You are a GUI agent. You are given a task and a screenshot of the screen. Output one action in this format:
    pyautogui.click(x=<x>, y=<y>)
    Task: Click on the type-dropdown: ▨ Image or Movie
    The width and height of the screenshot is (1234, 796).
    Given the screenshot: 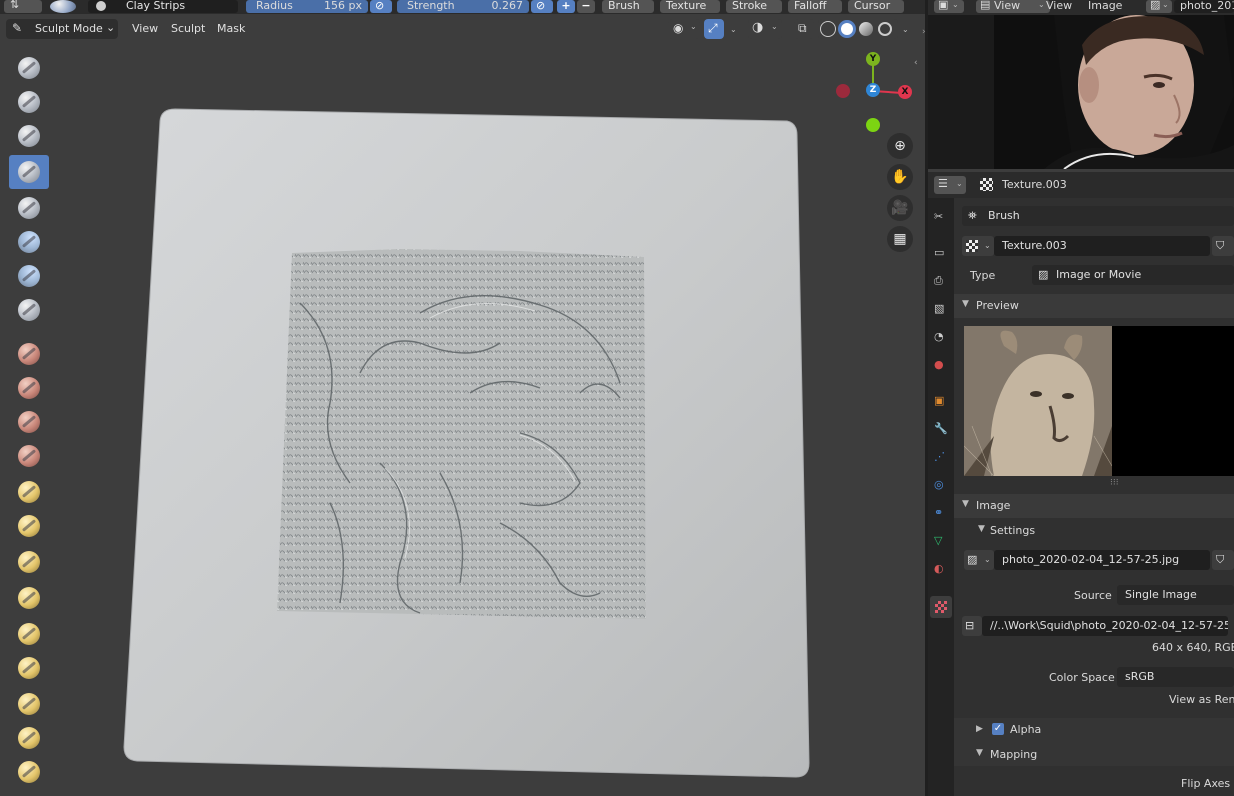 What is the action you would take?
    pyautogui.click(x=1133, y=275)
    